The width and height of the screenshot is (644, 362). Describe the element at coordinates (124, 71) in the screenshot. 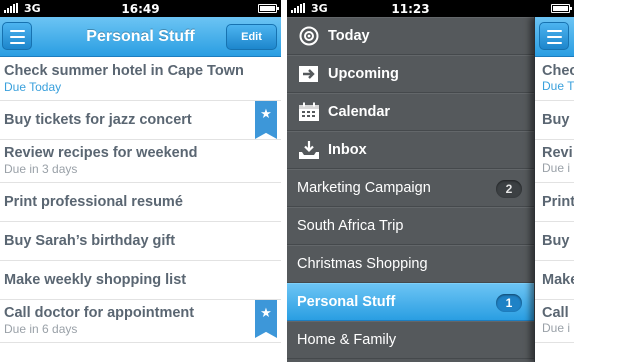

I see `task-title: Check summer hotel in Cape Town` at that location.